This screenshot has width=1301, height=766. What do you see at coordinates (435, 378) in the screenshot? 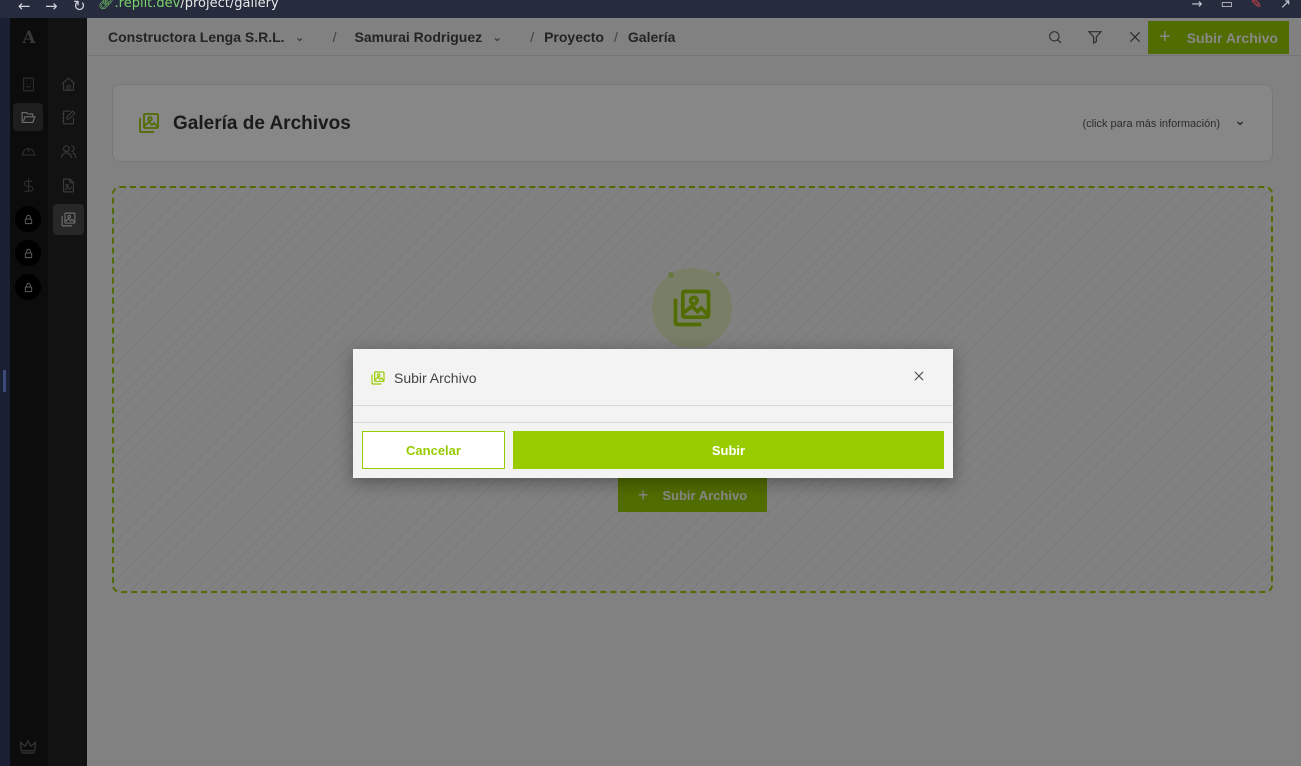
I see `modal-title: Subir Archivo` at bounding box center [435, 378].